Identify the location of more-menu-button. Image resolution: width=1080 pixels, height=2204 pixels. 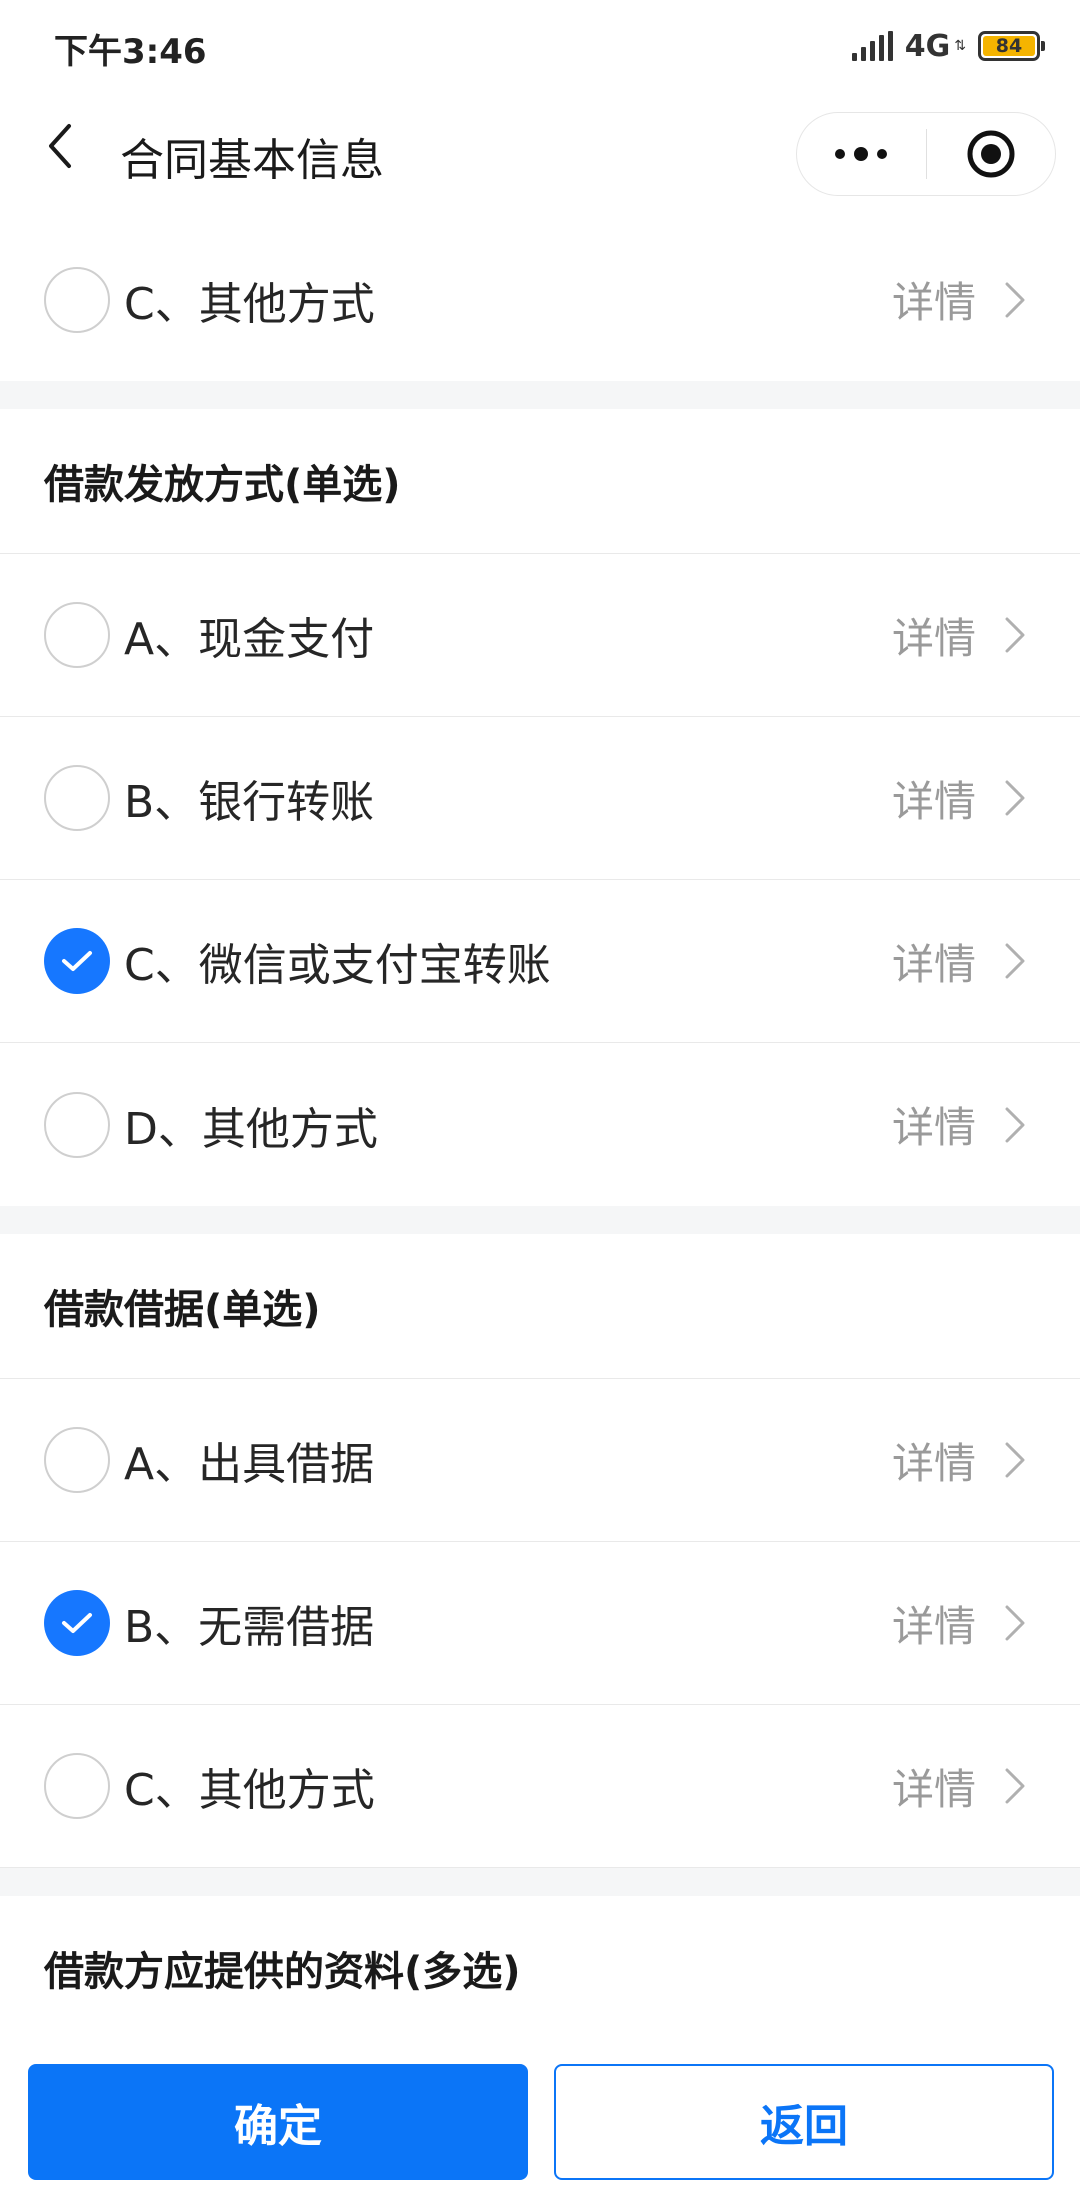
(861, 154).